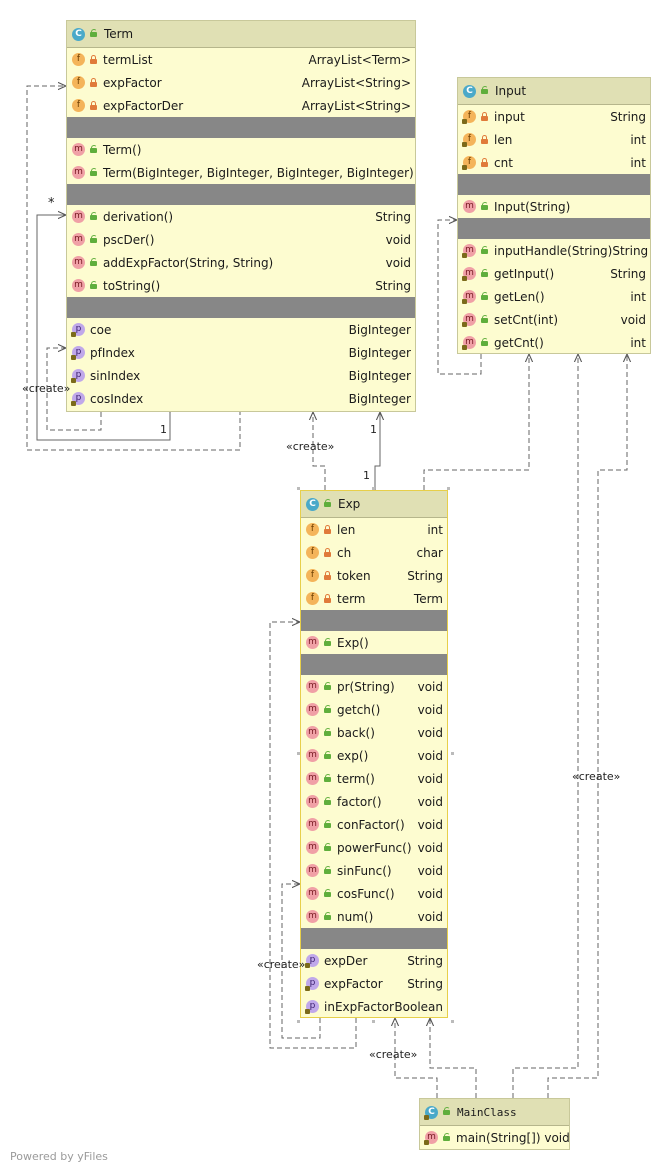 This screenshot has height=1172, width=671. What do you see at coordinates (241, 59) in the screenshot?
I see `field-row: f termList ArrayList<Term>` at bounding box center [241, 59].